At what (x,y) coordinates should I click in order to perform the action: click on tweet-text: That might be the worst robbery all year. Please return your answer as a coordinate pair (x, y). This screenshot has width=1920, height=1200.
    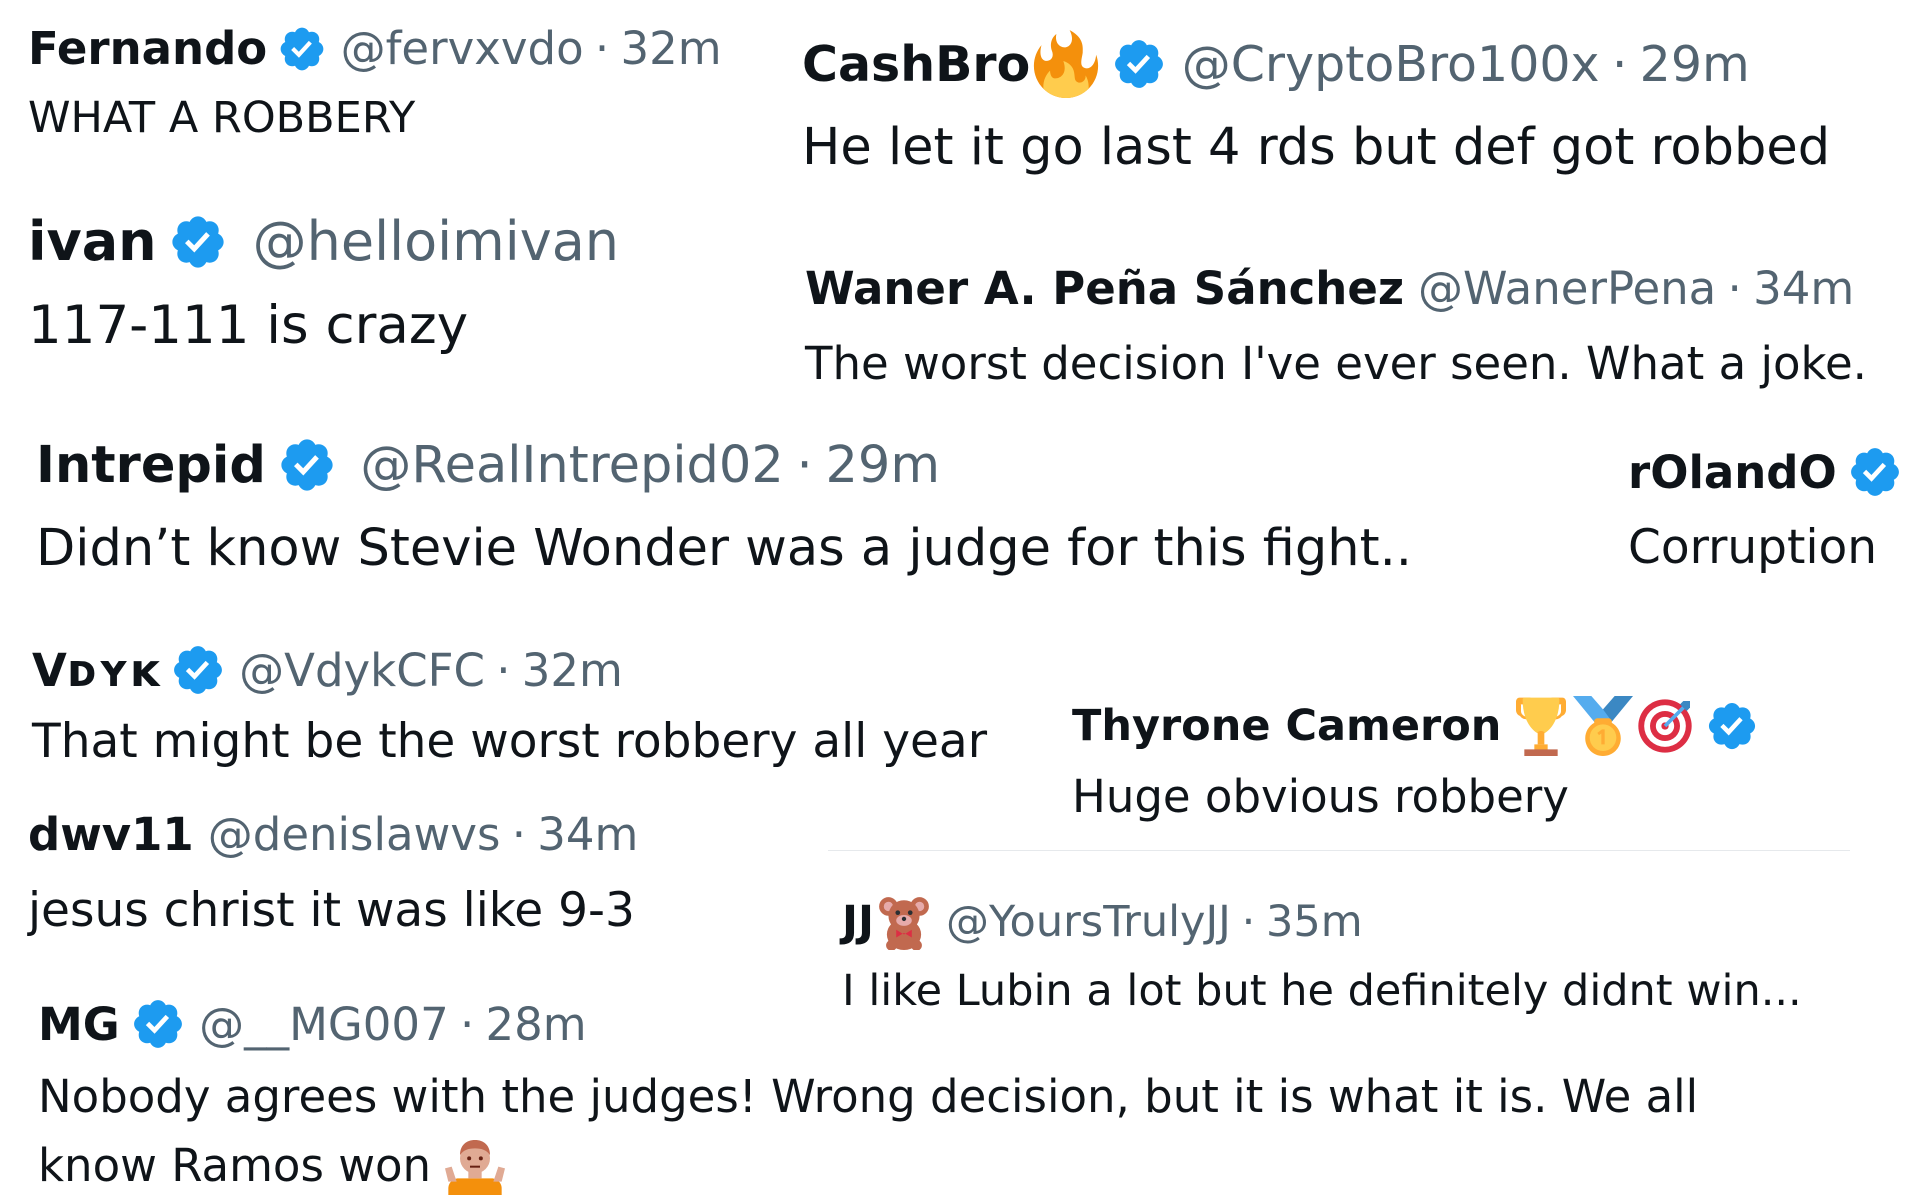
    Looking at the image, I should click on (510, 741).